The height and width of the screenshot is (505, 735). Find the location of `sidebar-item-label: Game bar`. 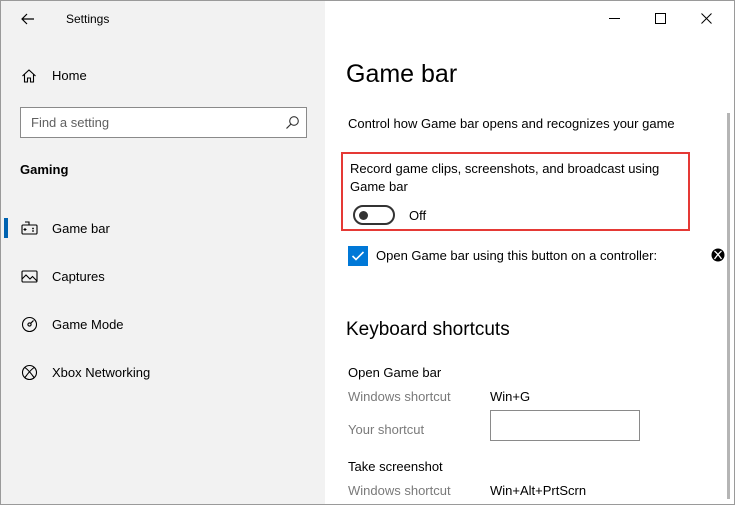

sidebar-item-label: Game bar is located at coordinates (81, 228).